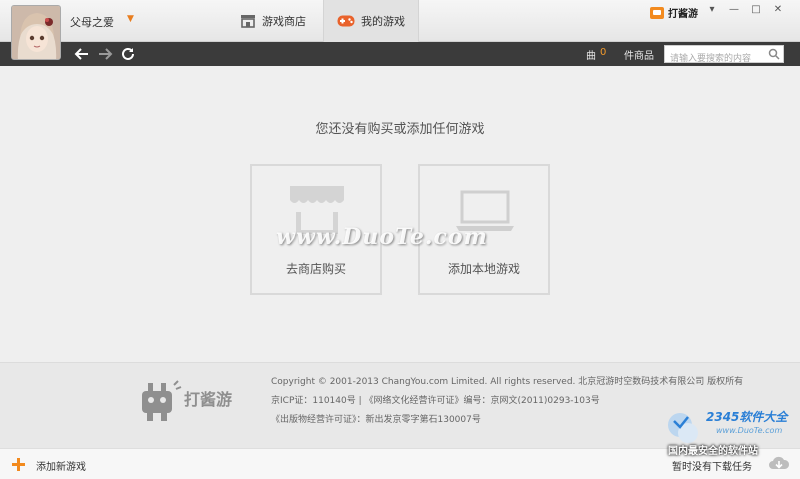 This screenshot has width=800, height=479. What do you see at coordinates (18, 464) in the screenshot?
I see `plus-icon` at bounding box center [18, 464].